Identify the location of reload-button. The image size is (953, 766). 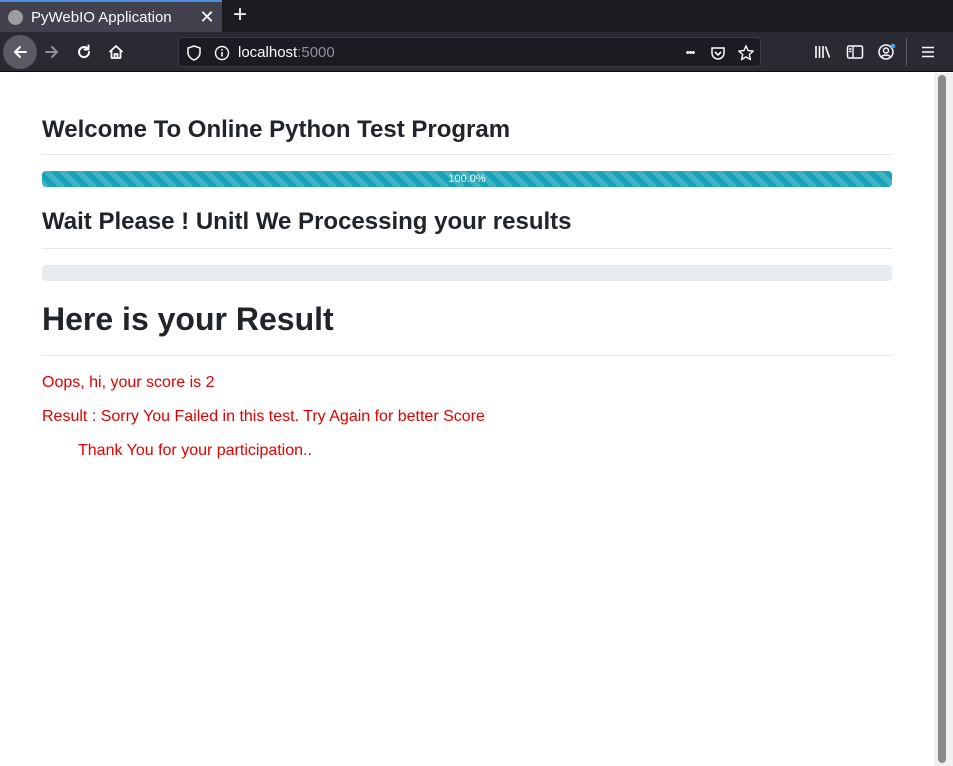
(84, 52).